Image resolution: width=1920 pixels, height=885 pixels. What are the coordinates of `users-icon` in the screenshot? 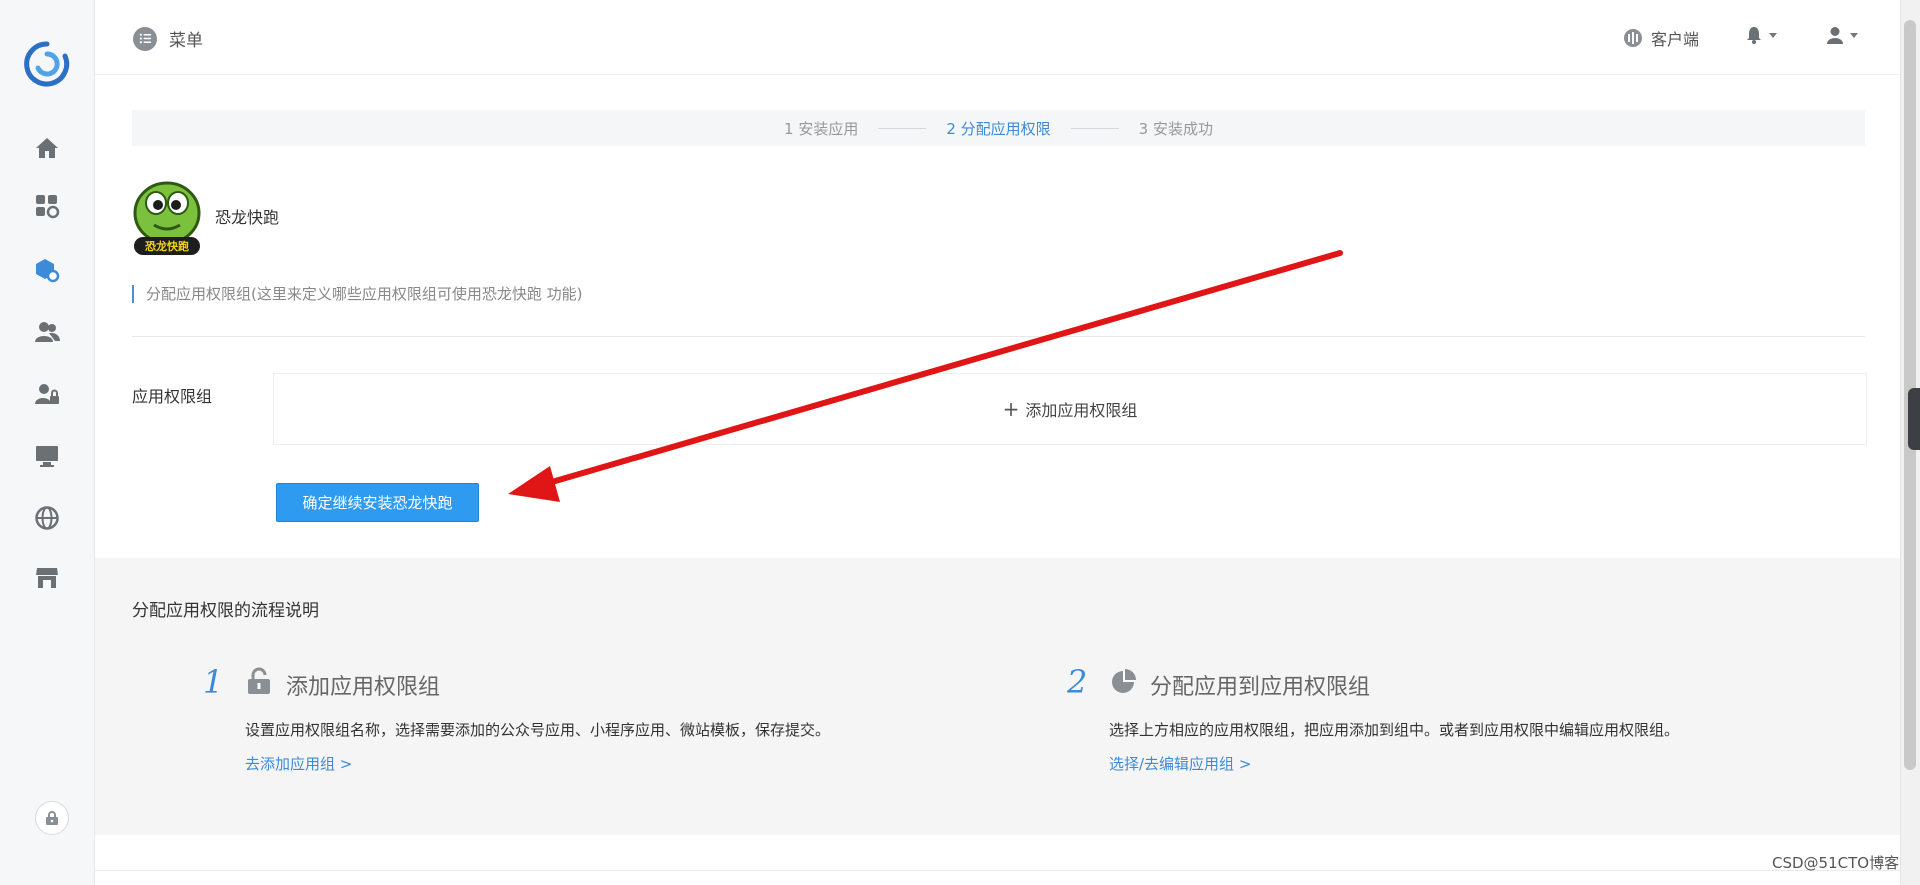 It's located at (47, 332).